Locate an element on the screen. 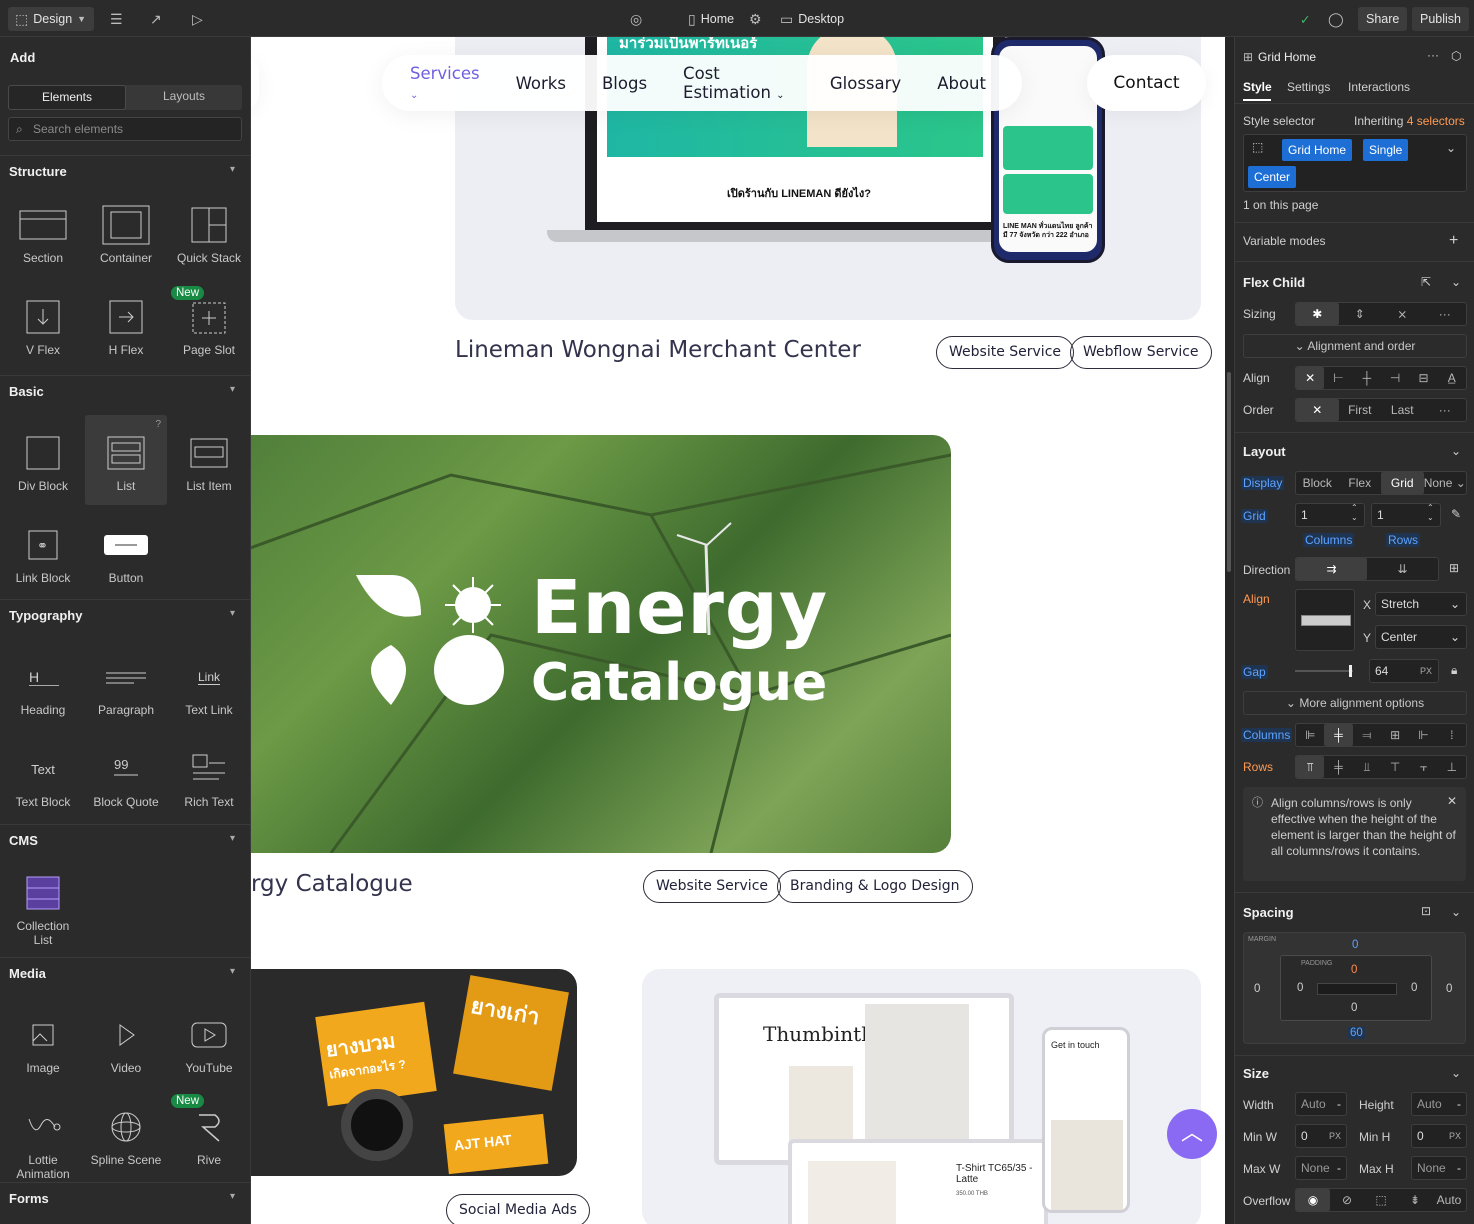 The height and width of the screenshot is (1224, 1474). element-list-item: List Item is located at coordinates (209, 460).